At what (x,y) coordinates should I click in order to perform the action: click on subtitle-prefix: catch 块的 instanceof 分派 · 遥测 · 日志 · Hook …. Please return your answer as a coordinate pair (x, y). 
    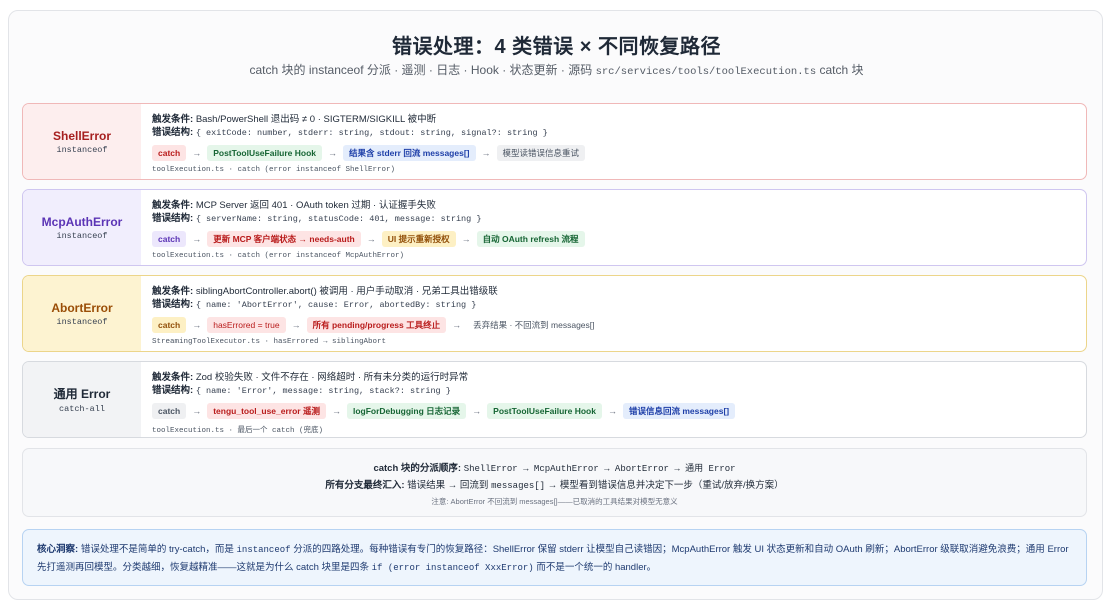
    Looking at the image, I should click on (421, 70).